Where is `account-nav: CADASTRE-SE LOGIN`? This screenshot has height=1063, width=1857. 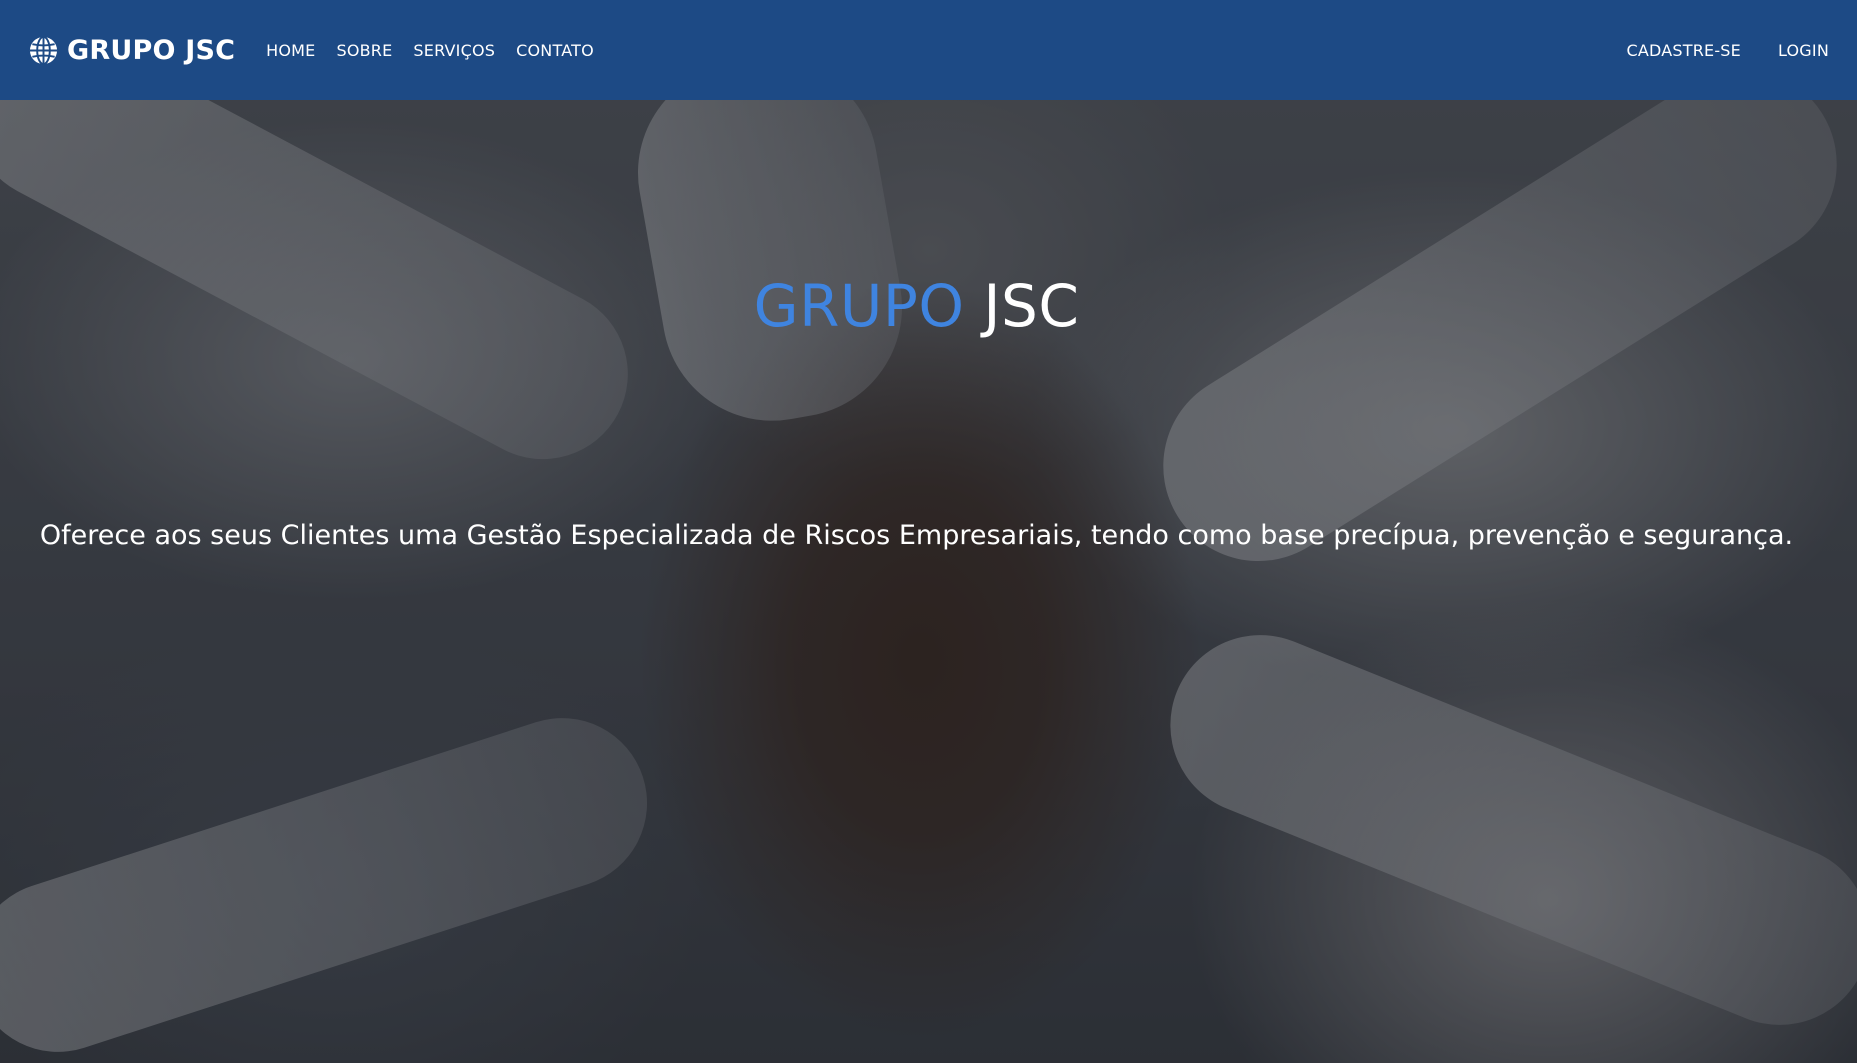
account-nav: CADASTRE-SE LOGIN is located at coordinates (1727, 50).